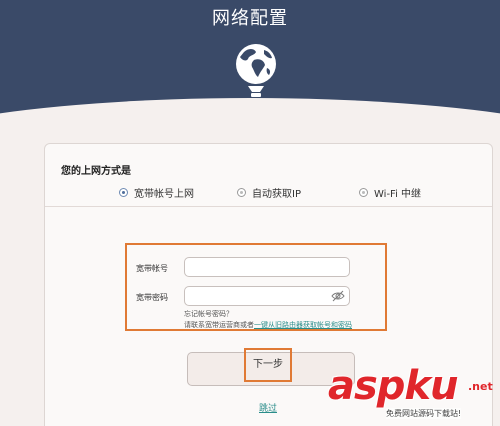 This screenshot has width=500, height=426. What do you see at coordinates (268, 407) in the screenshot?
I see `skip-link: 跳过` at bounding box center [268, 407].